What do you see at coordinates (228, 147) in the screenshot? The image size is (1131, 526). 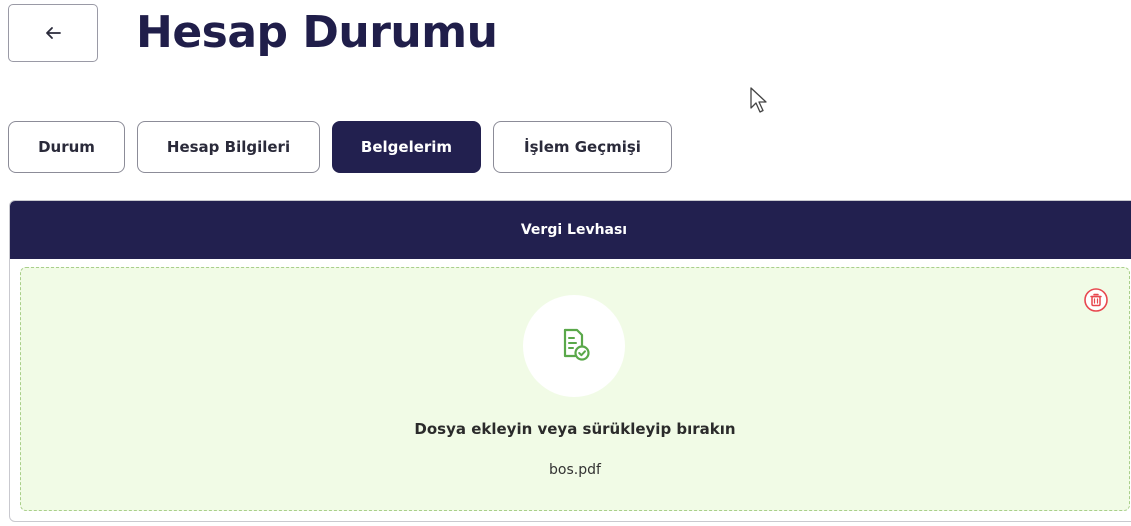 I see `tab-hesap-bilgileri: Hesap Bilgileri` at bounding box center [228, 147].